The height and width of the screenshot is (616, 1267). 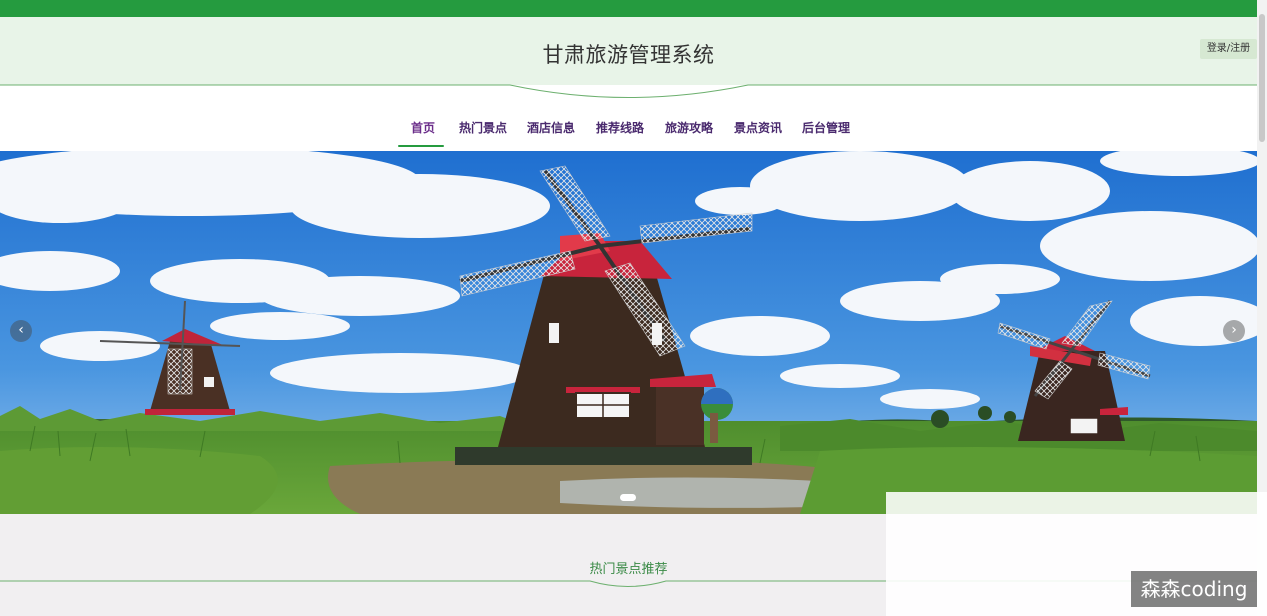 What do you see at coordinates (689, 127) in the screenshot?
I see `nav-item-travel-guides: 旅游攻略` at bounding box center [689, 127].